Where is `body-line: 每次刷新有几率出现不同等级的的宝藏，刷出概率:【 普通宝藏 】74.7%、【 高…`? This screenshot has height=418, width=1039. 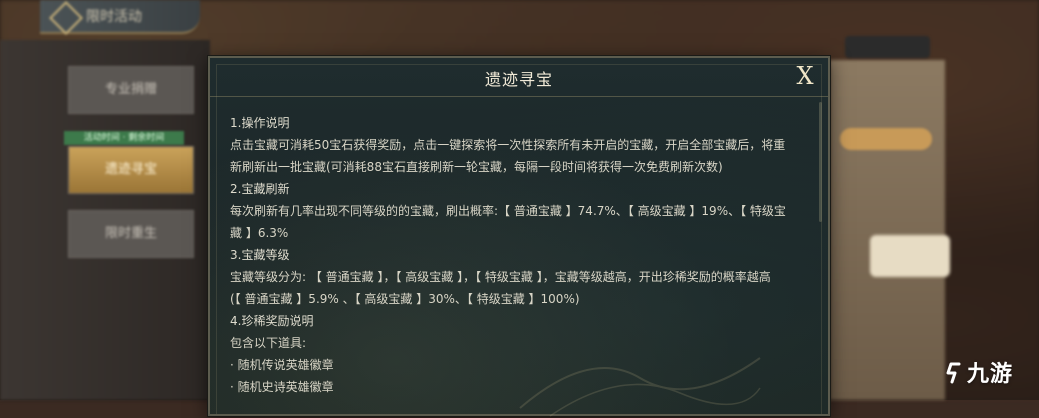 body-line: 每次刷新有几率出现不同等级的的宝藏，刷出概率:【 普通宝藏 】74.7%、【 高… is located at coordinates (508, 211).